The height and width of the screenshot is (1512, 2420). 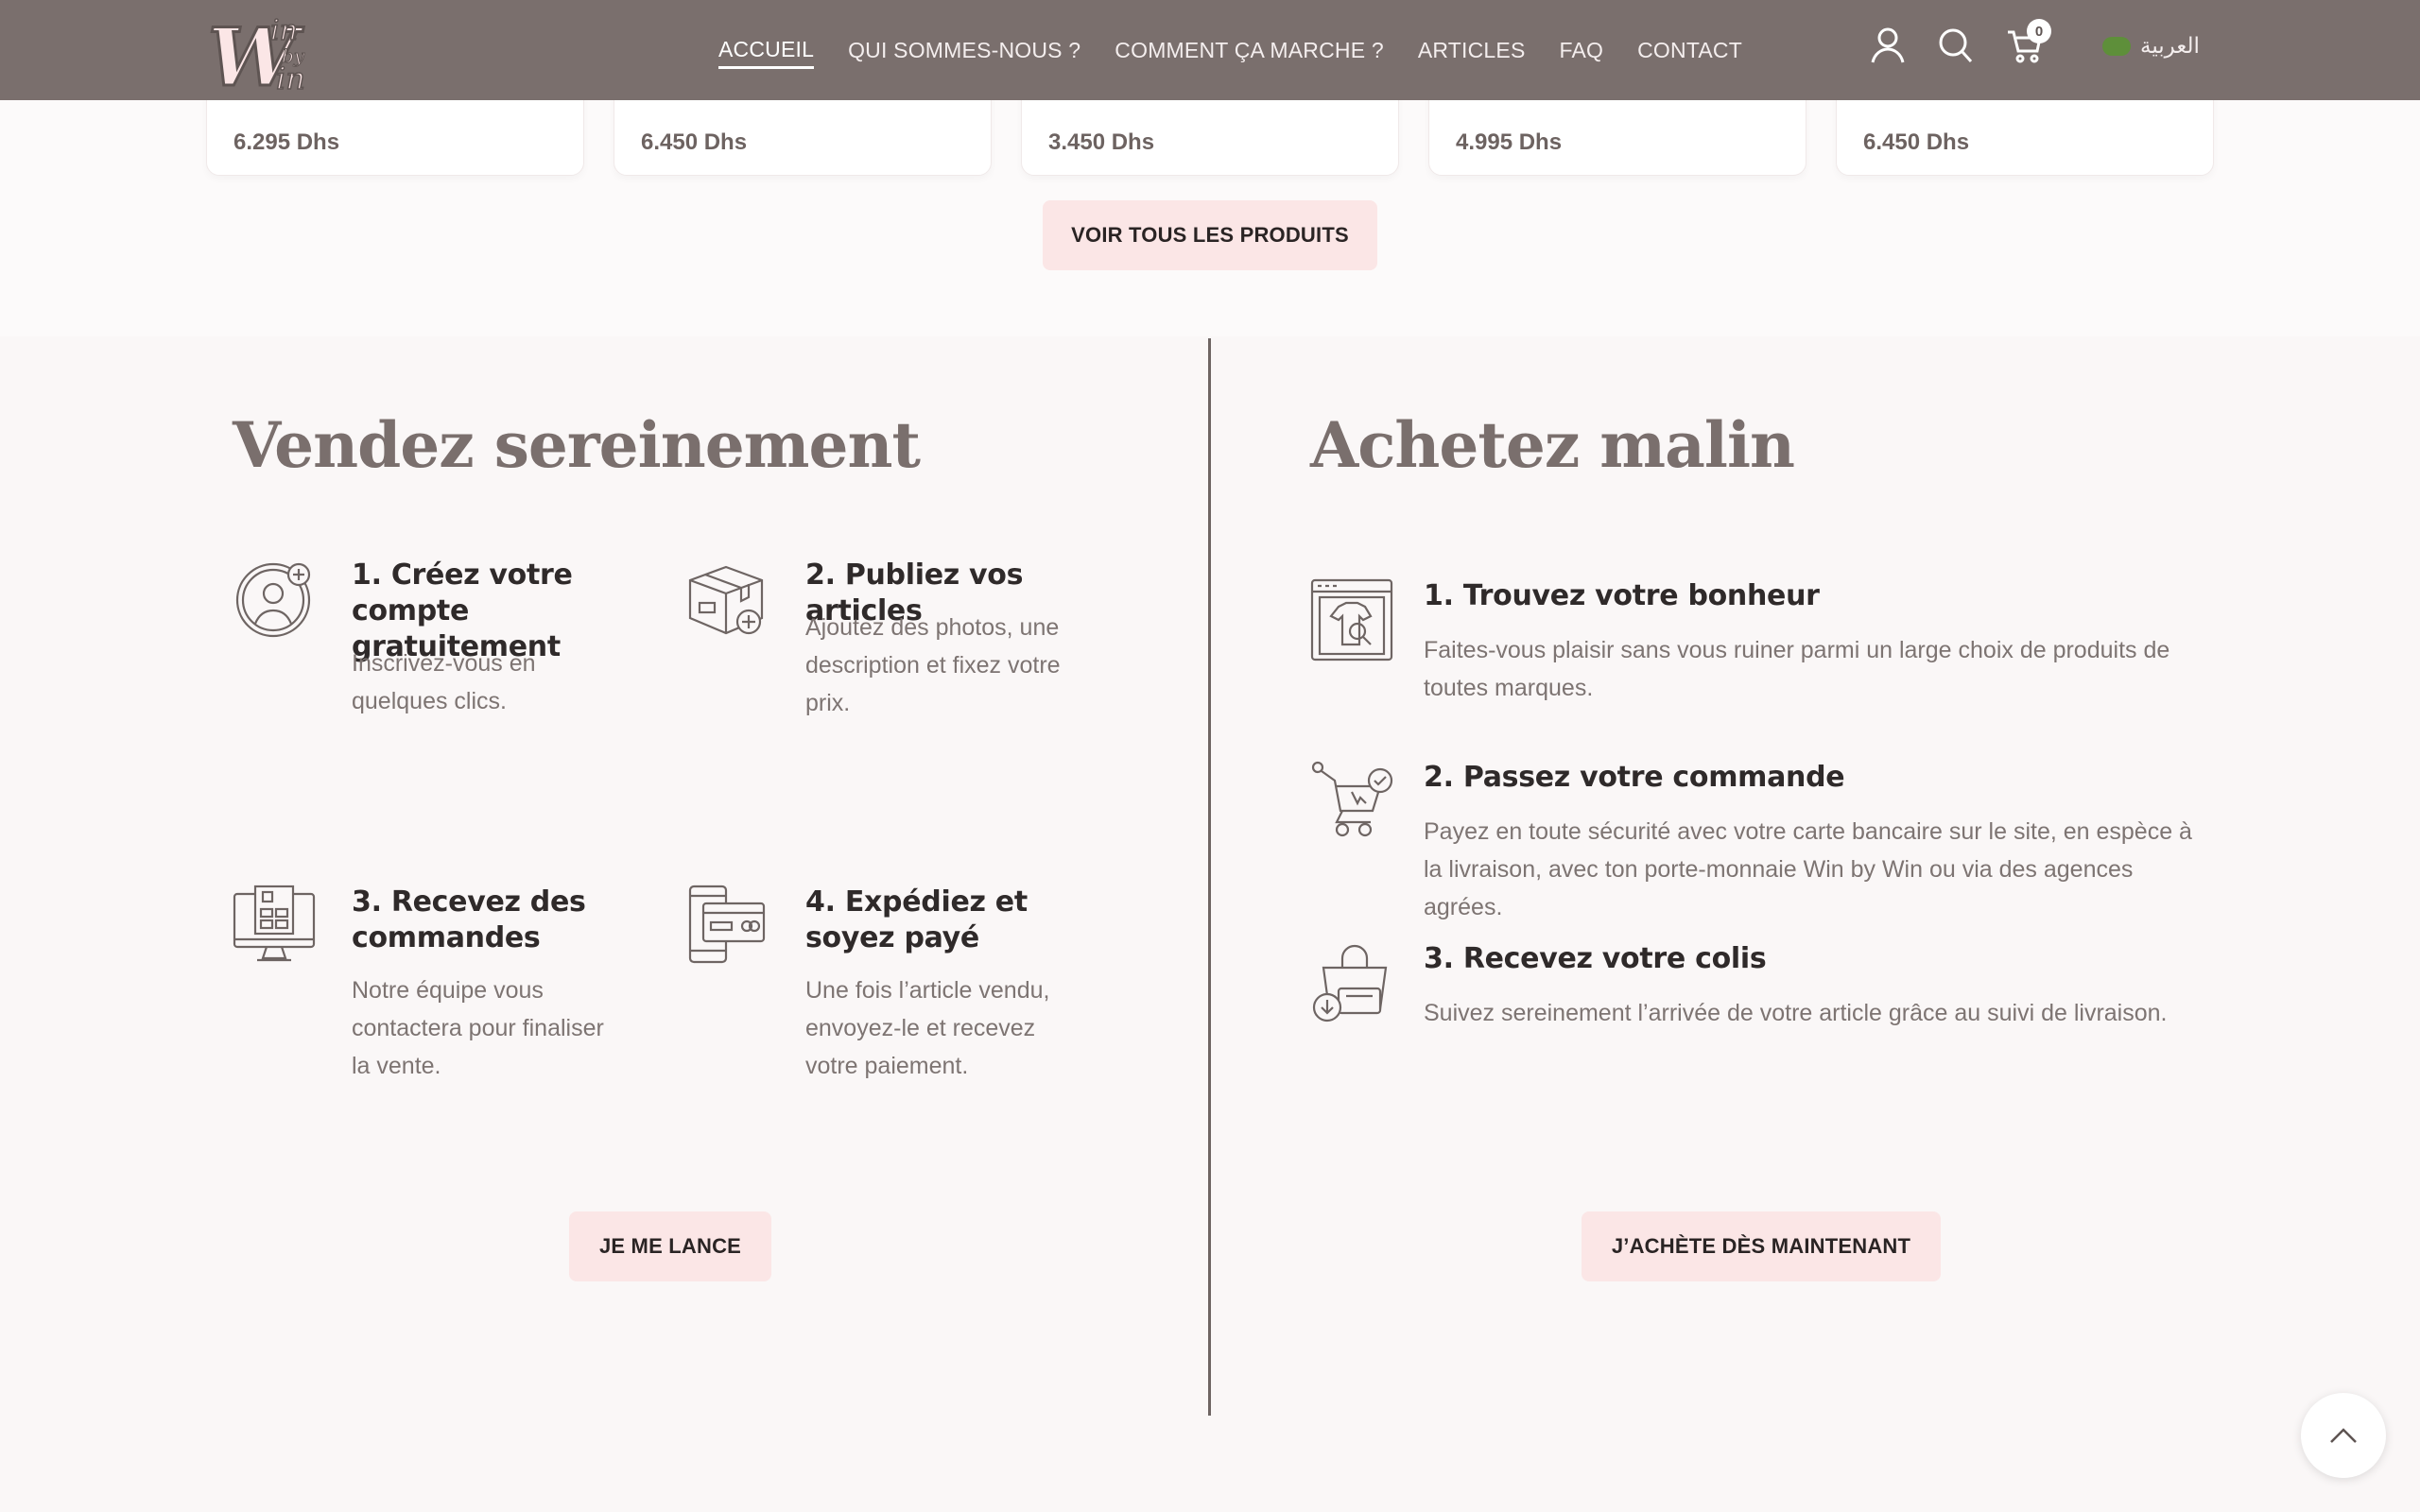 I want to click on section-divider, so click(x=1210, y=877).